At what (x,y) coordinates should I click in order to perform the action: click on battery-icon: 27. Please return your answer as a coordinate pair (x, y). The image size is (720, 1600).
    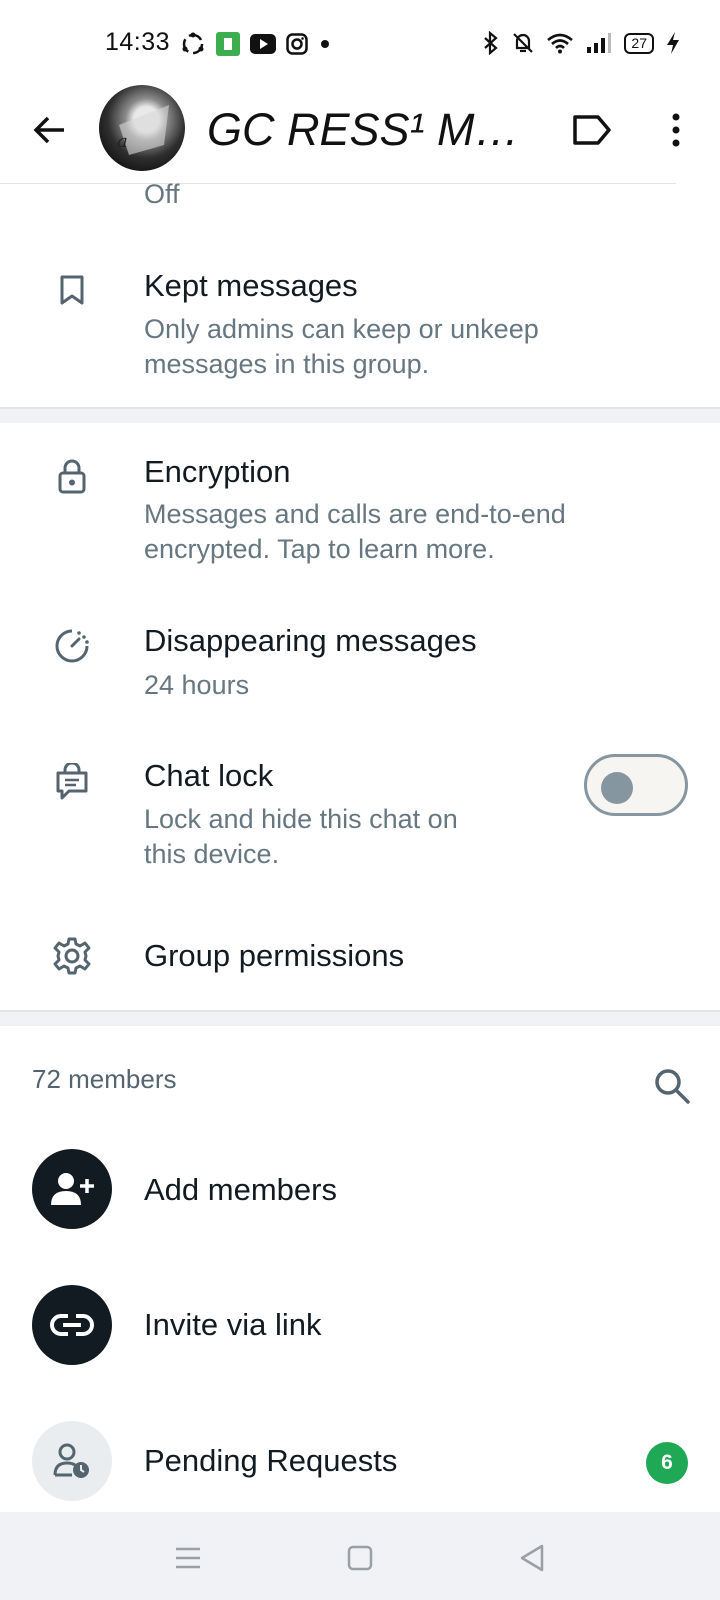
    Looking at the image, I should click on (639, 43).